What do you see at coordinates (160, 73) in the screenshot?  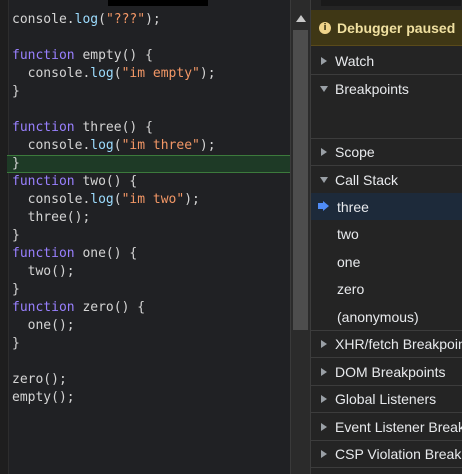 I see `code-token: "im empty"` at bounding box center [160, 73].